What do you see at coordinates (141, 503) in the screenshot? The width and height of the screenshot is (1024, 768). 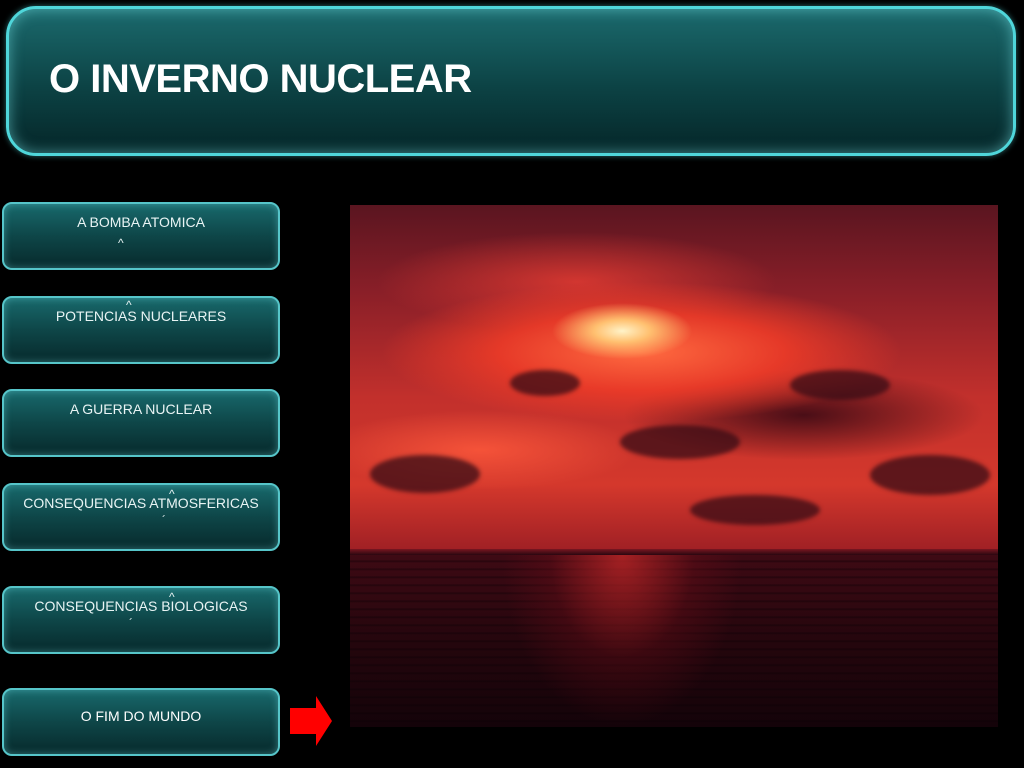 I see `nav-button-label: CONSEQUENCIAS ATMOSFERICAS` at bounding box center [141, 503].